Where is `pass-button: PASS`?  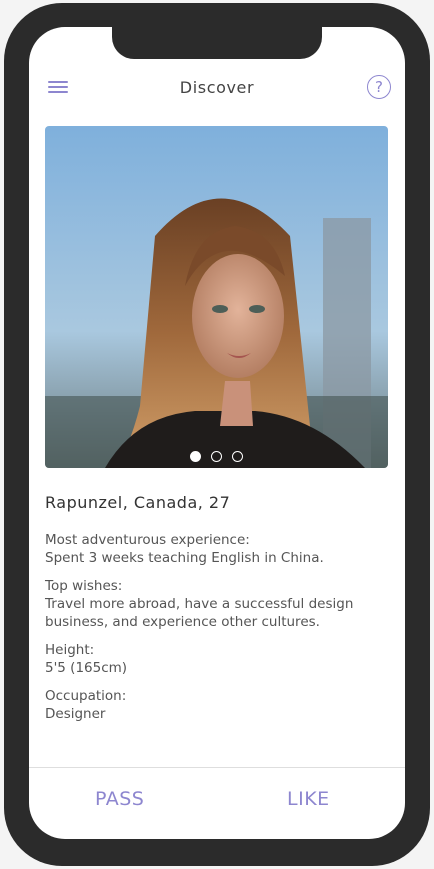 pass-button: PASS is located at coordinates (119, 799).